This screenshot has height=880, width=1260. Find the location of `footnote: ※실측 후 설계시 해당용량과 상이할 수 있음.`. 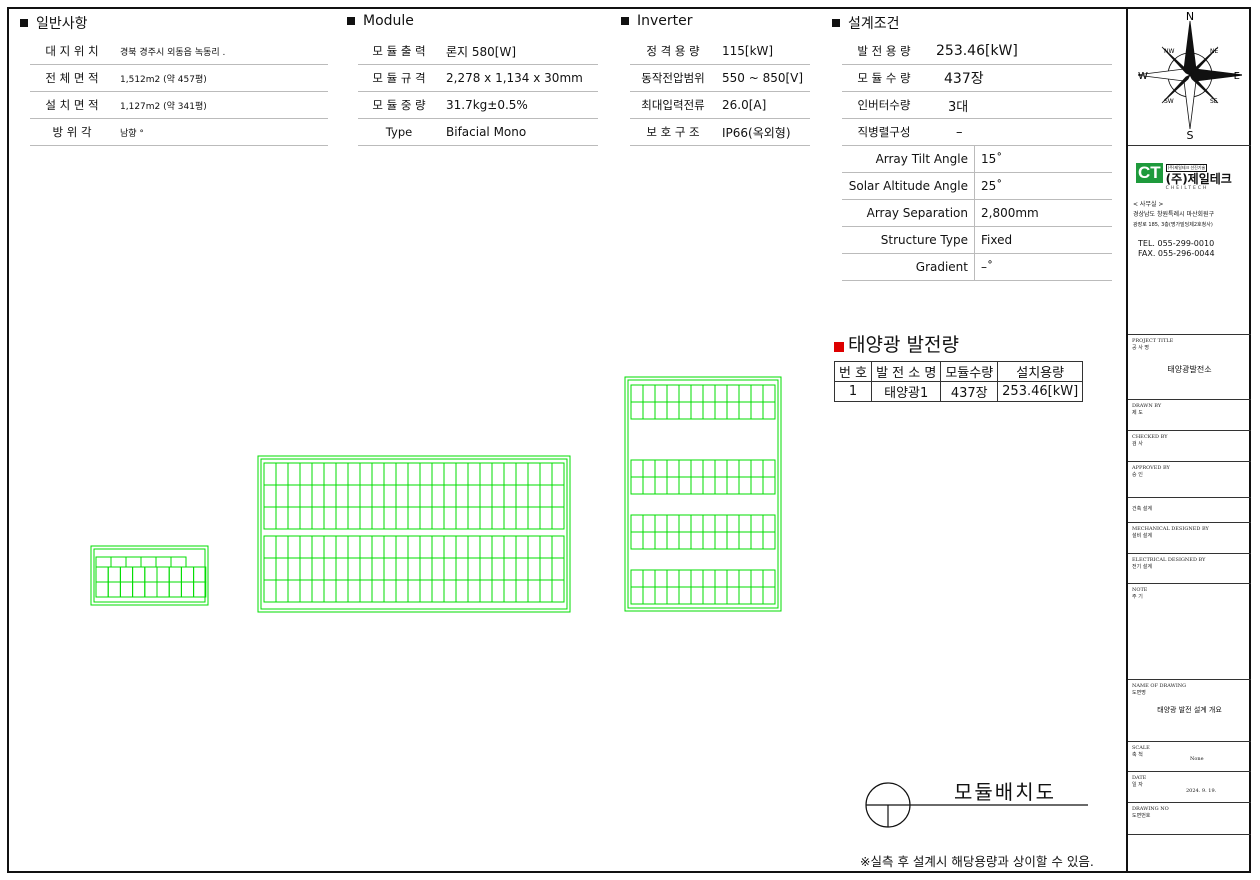

footnote: ※실측 후 설계시 해당용량과 상이할 수 있음. is located at coordinates (977, 861).